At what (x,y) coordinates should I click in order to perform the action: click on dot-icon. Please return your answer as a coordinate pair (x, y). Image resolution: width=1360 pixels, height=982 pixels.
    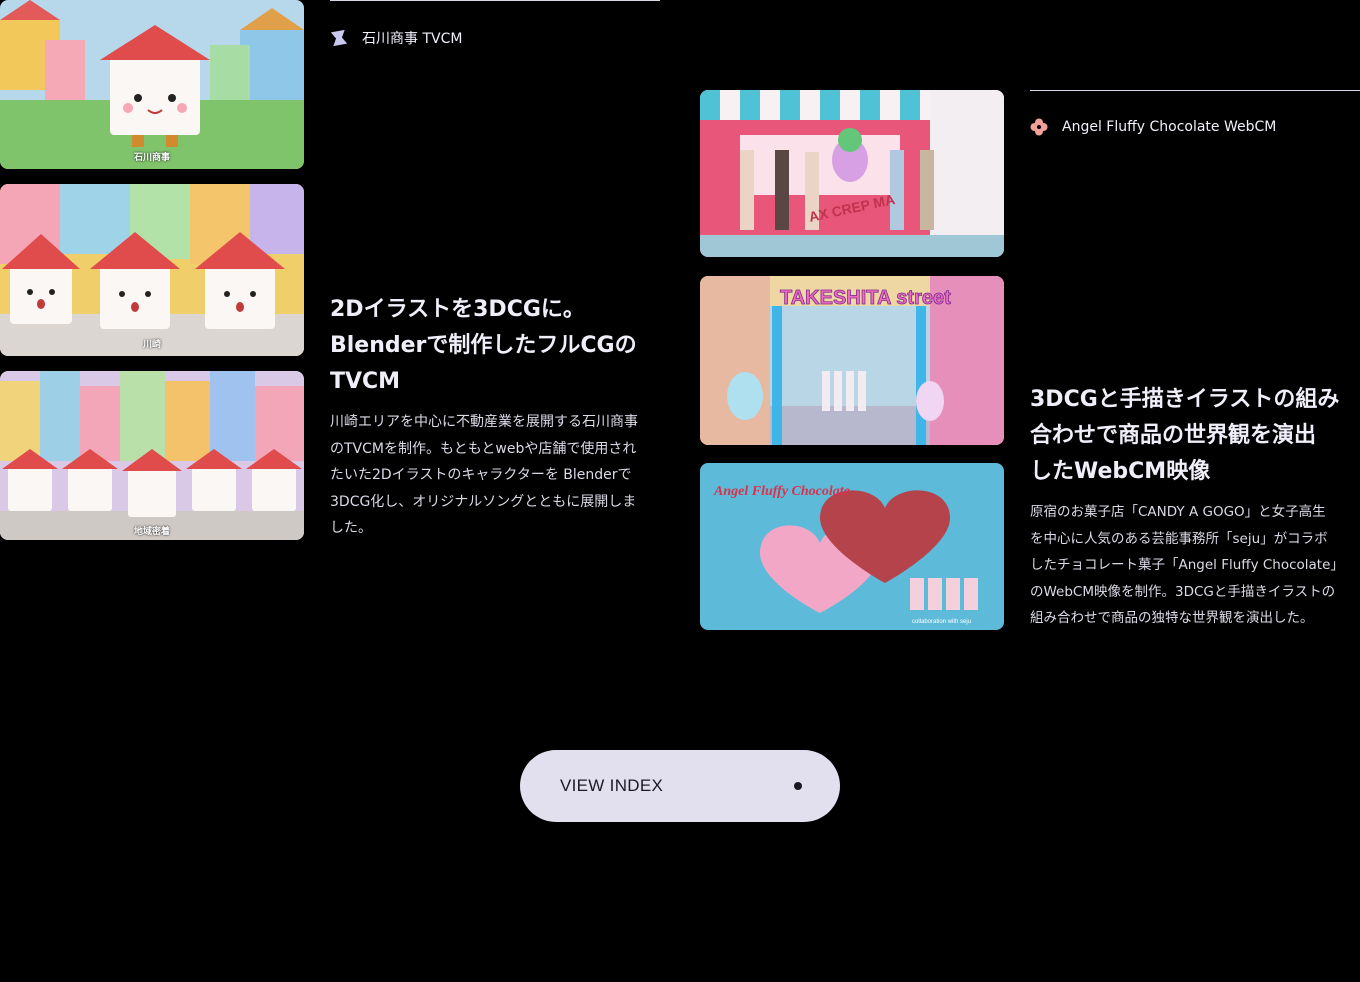
    Looking at the image, I should click on (798, 786).